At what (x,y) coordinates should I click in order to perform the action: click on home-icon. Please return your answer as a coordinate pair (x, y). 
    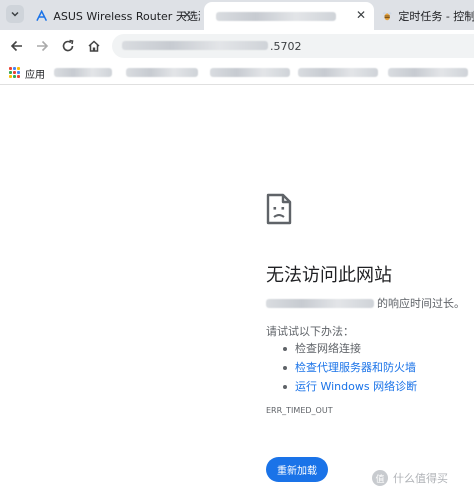
    Looking at the image, I should click on (94, 46).